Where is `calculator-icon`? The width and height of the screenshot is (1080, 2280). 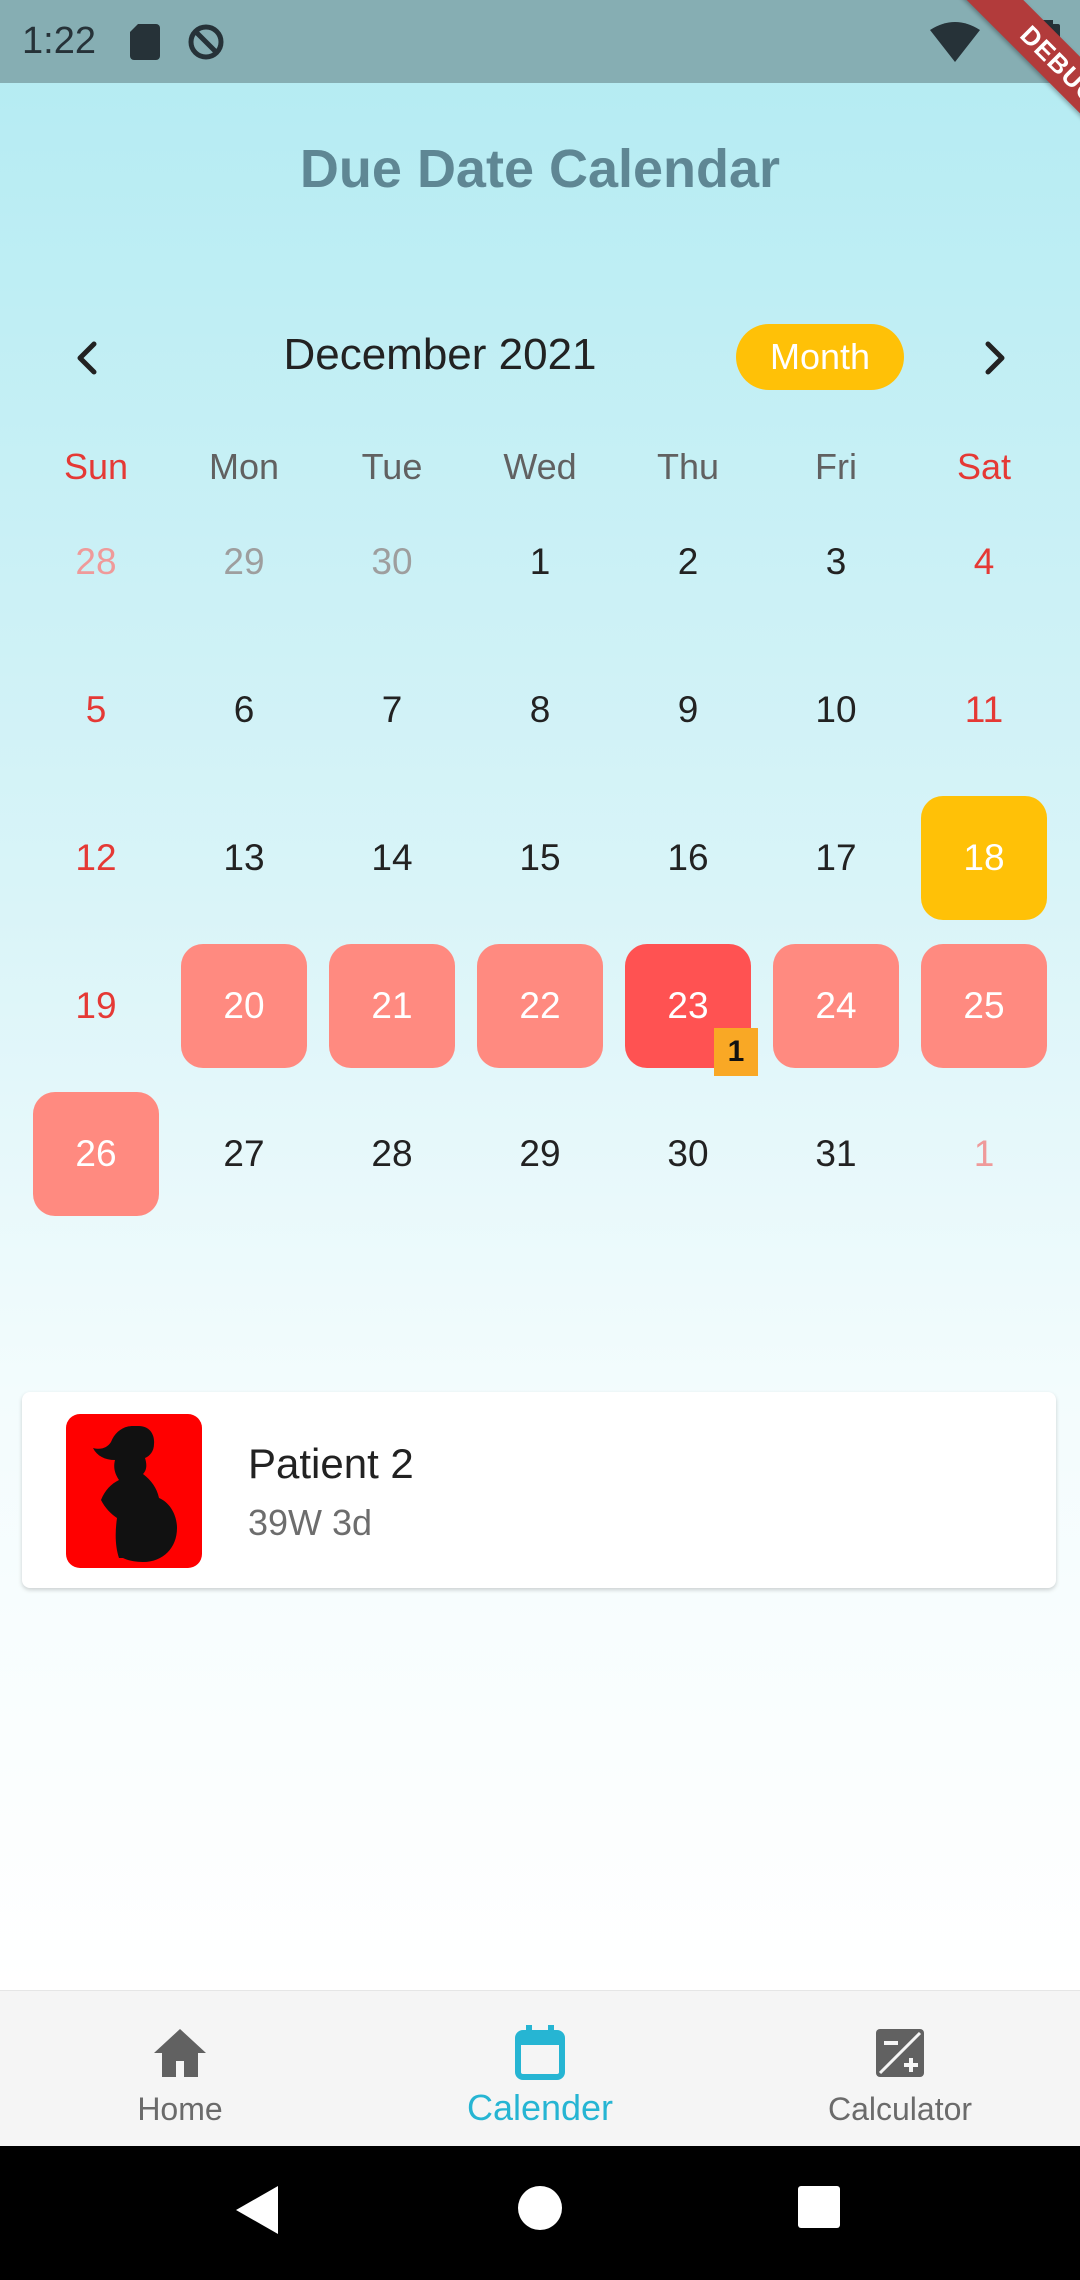
calculator-icon is located at coordinates (900, 2053).